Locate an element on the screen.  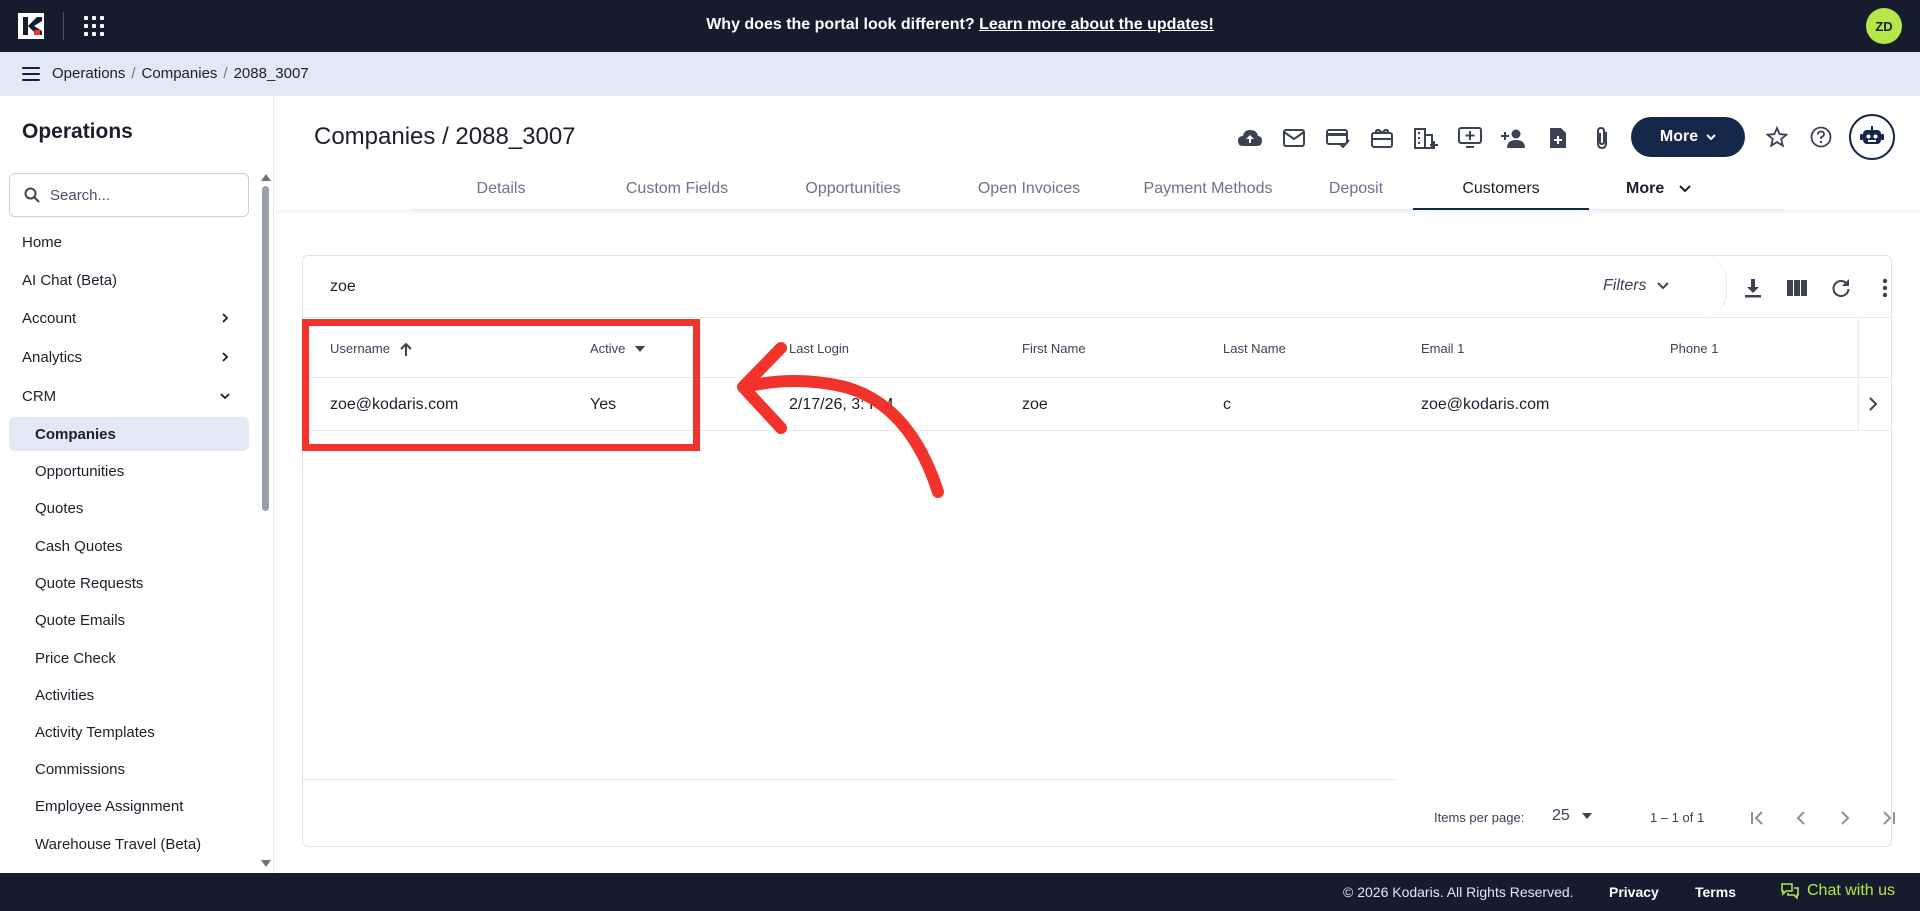
sidebar-item-price-check: Price Check is located at coordinates (75, 658).